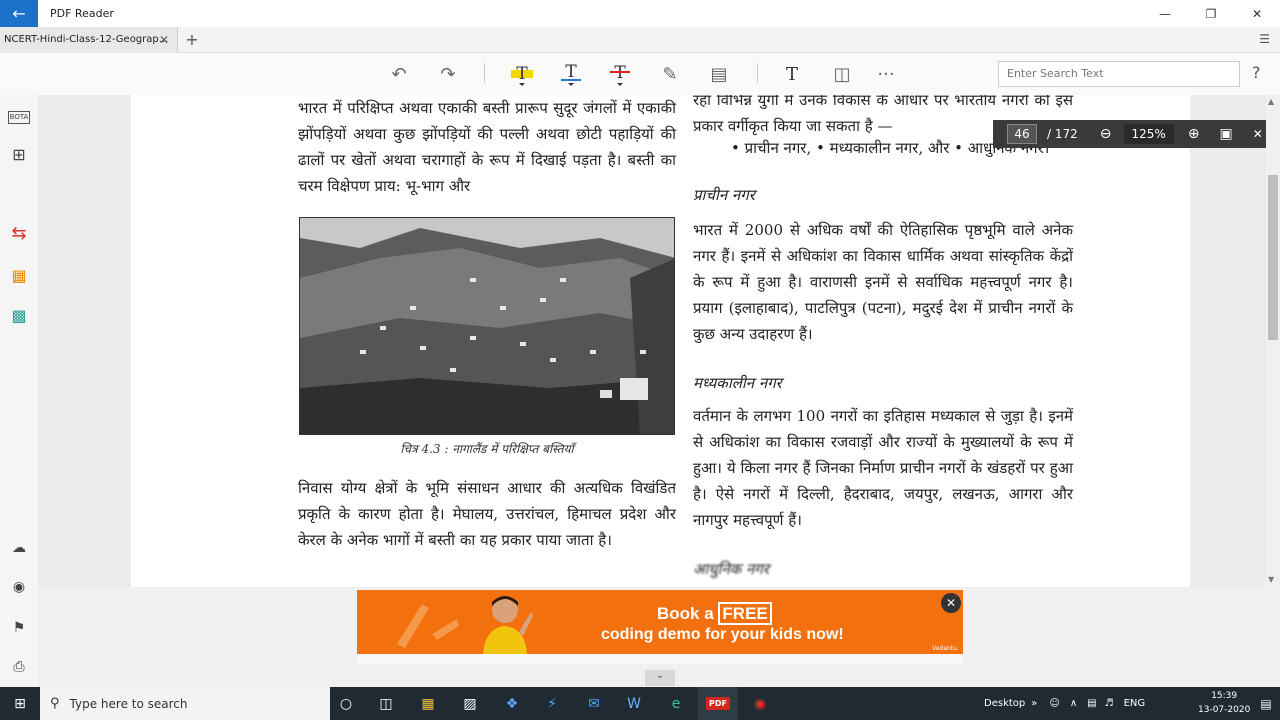 This screenshot has height=720, width=1280. What do you see at coordinates (1073, 703) in the screenshot?
I see `chevron-up-icon: ∧` at bounding box center [1073, 703].